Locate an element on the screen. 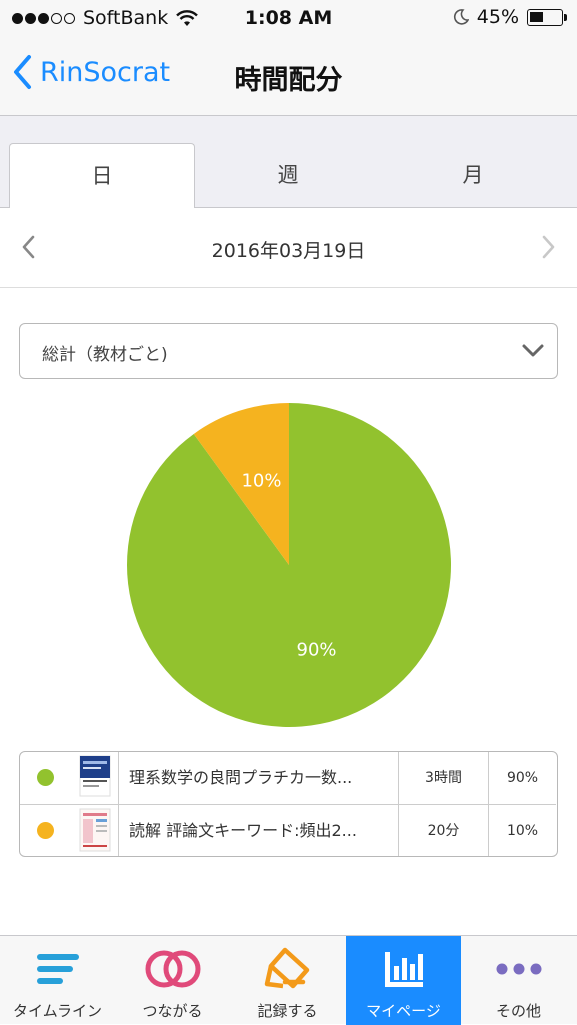 Image resolution: width=577 pixels, height=1025 pixels. tab-week: 週 is located at coordinates (288, 175).